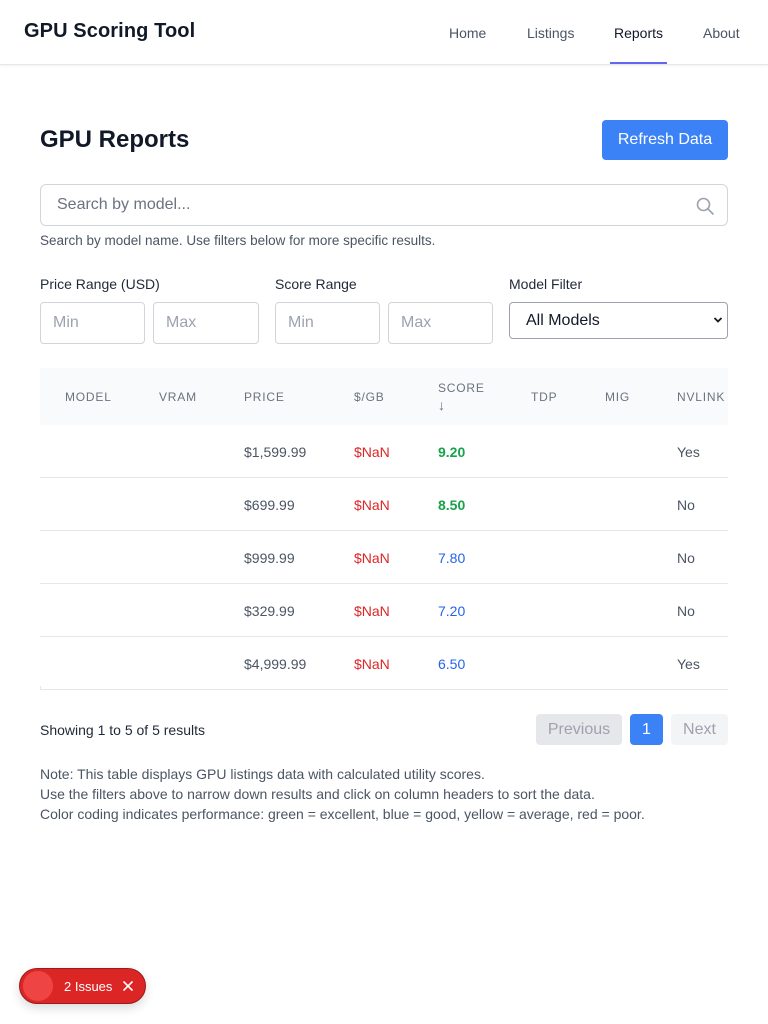 This screenshot has height=1024, width=768. What do you see at coordinates (638, 63) in the screenshot?
I see `active-nav-indicator` at bounding box center [638, 63].